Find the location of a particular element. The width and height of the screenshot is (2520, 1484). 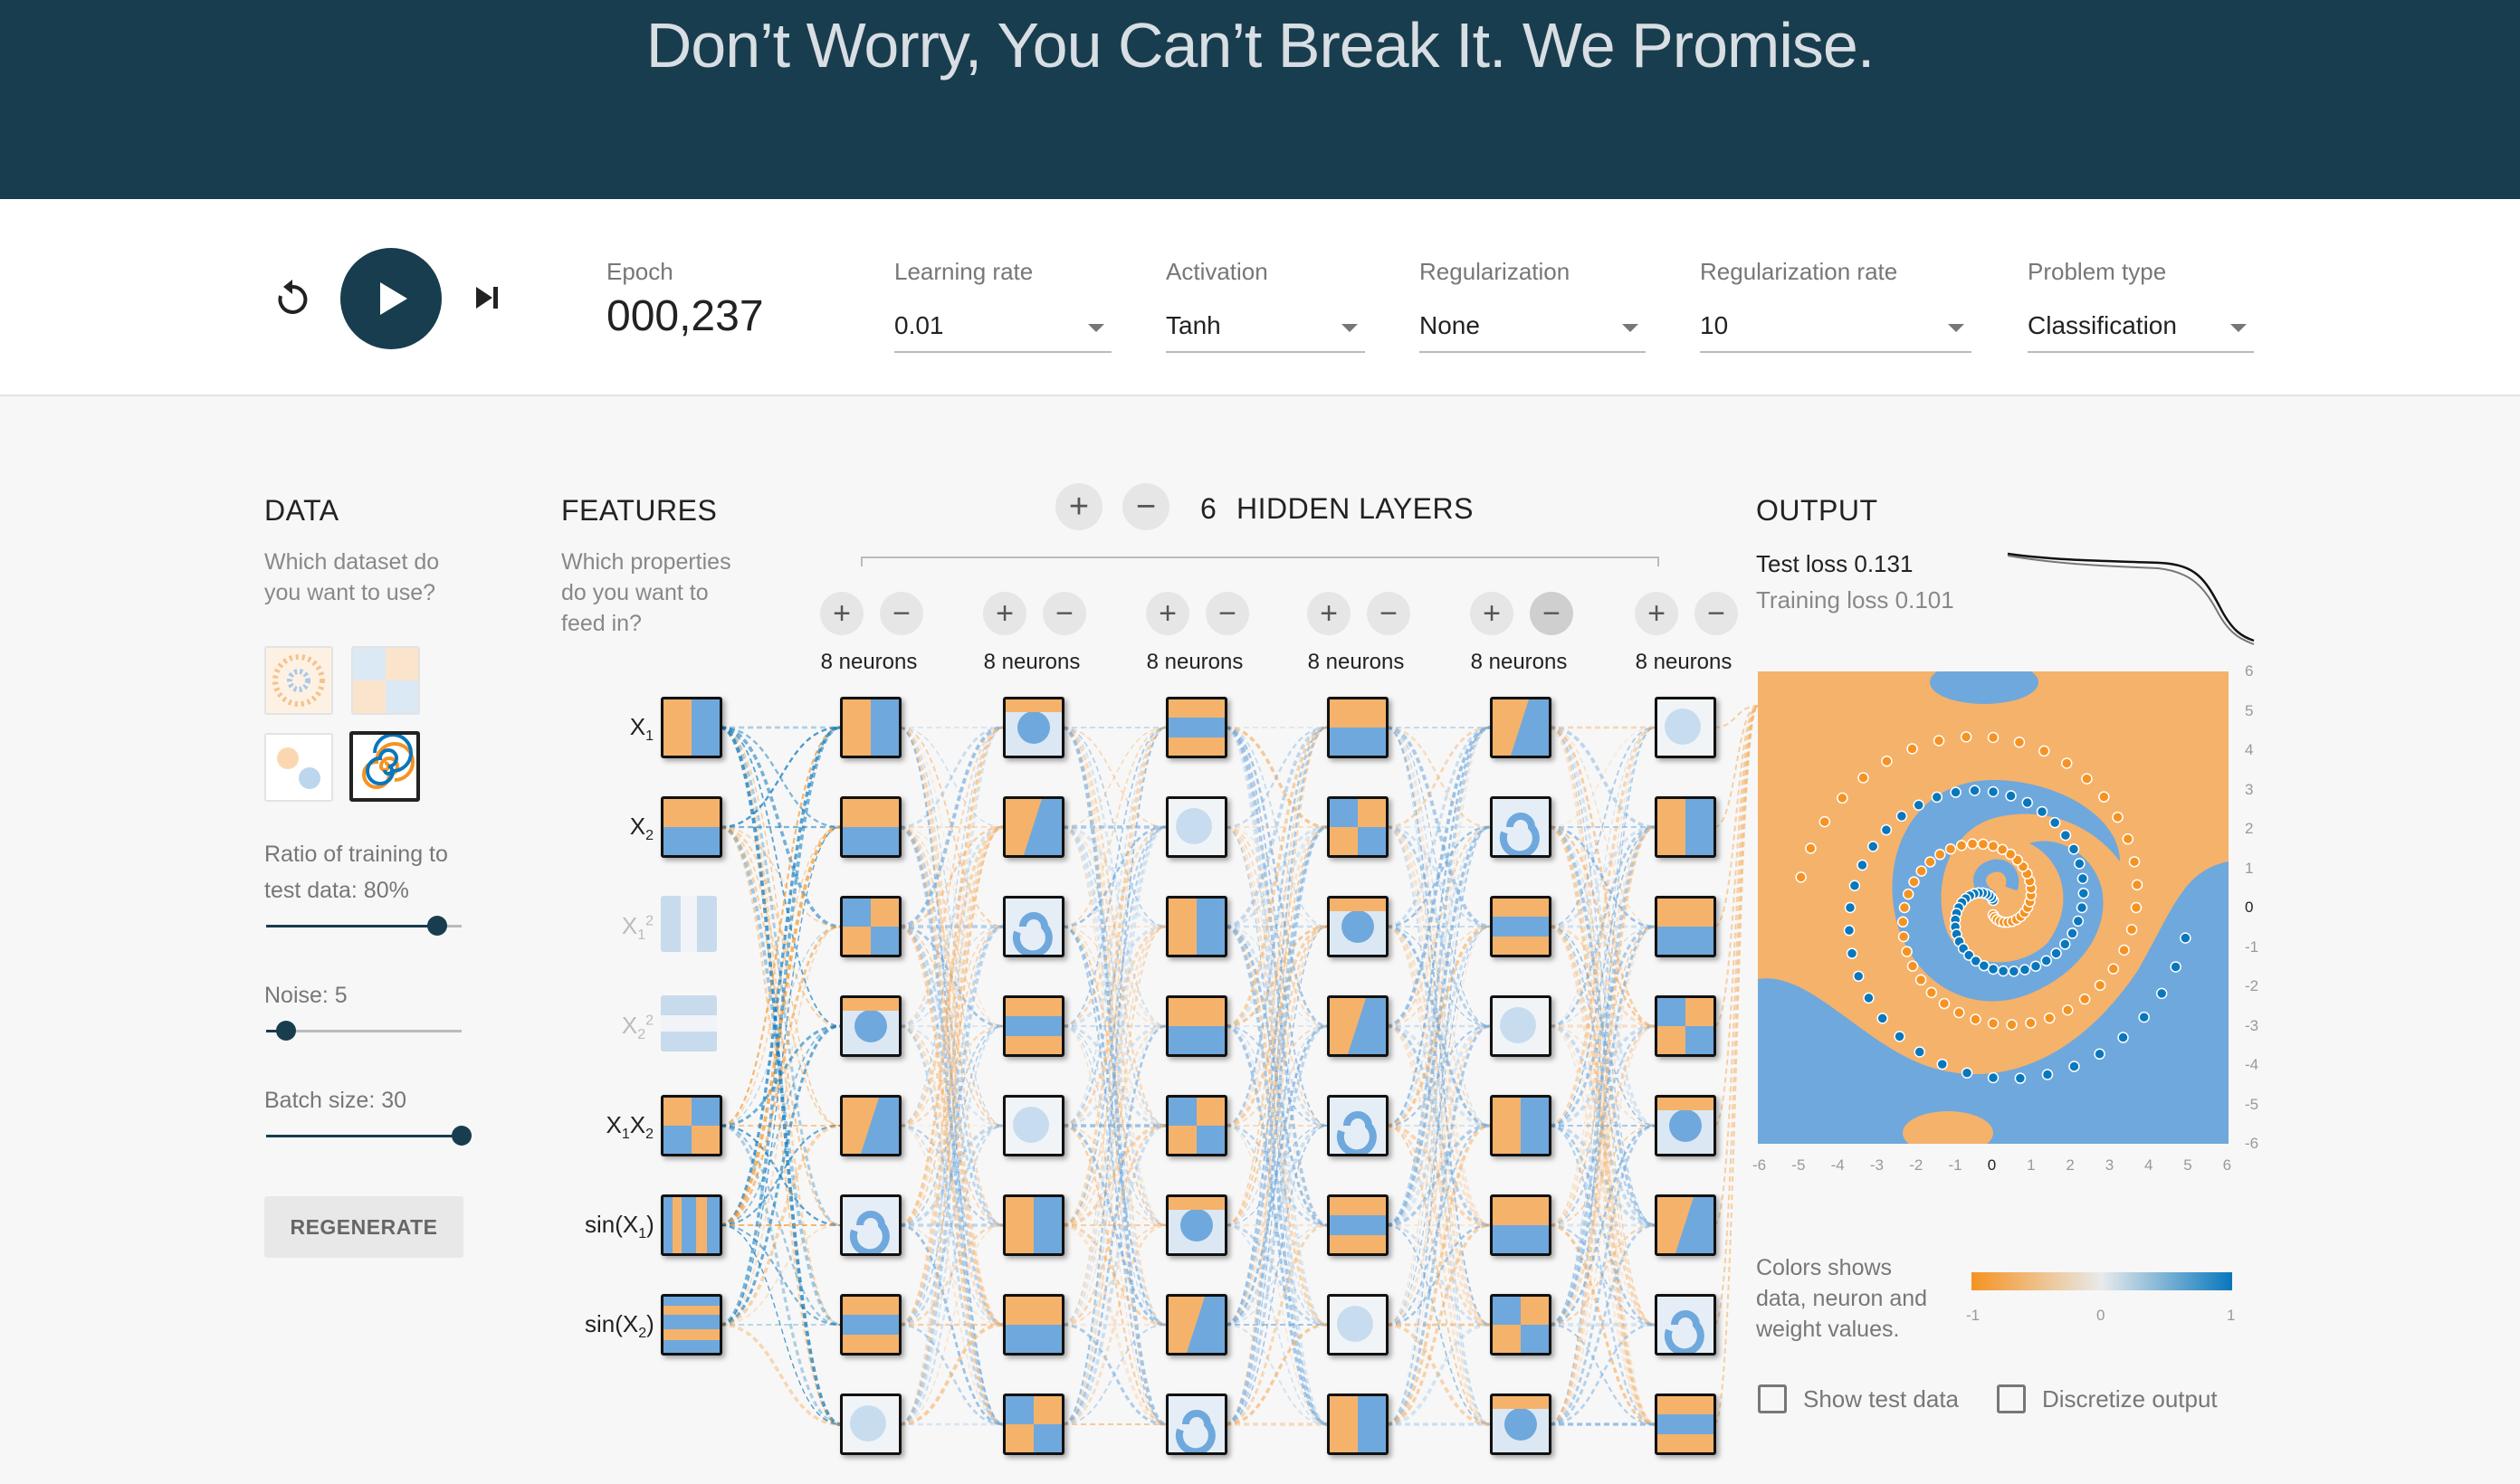

legend-text-1: Colors shows is located at coordinates (1824, 1267).